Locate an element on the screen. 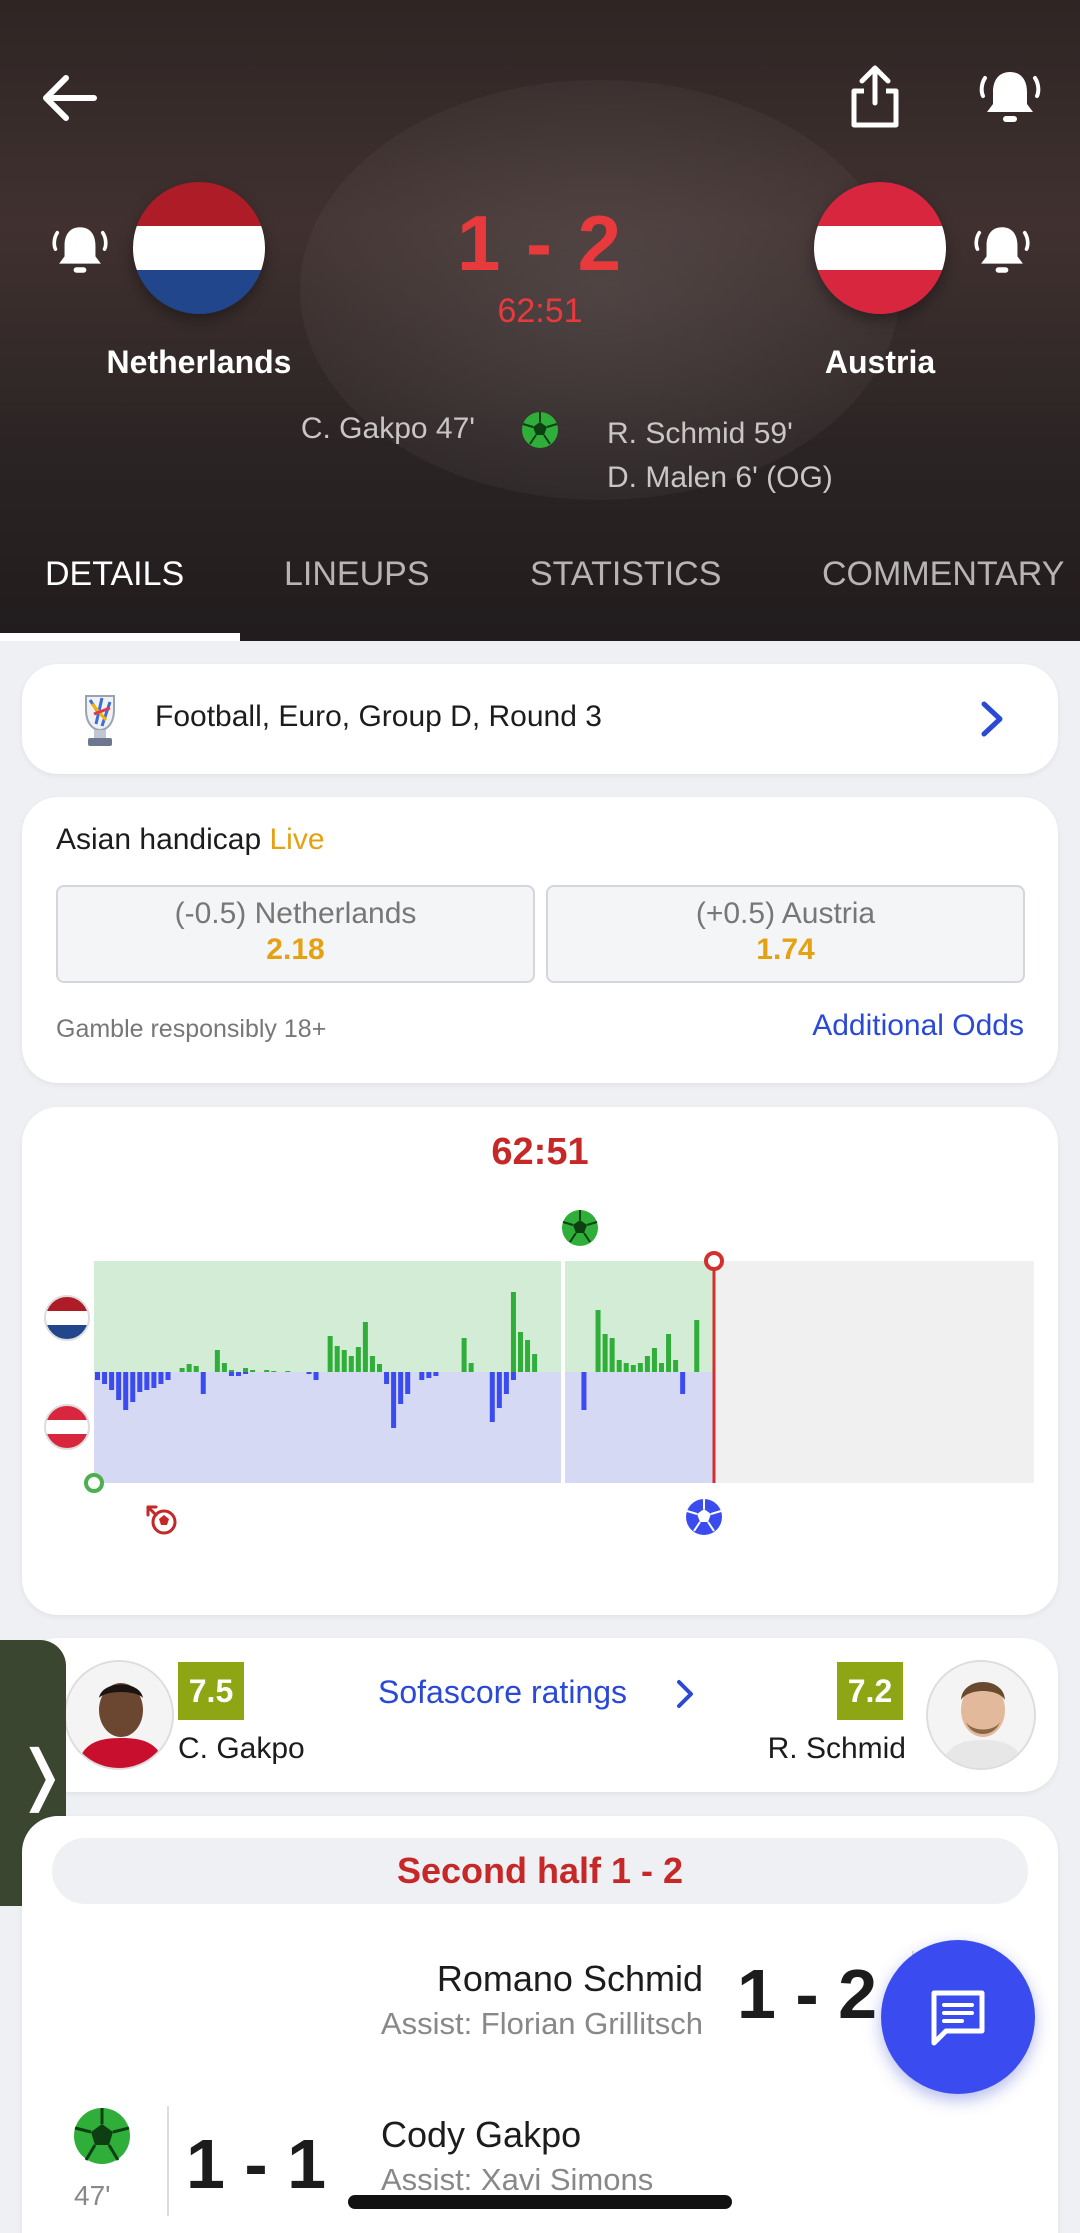 The image size is (1080, 2233). player-photo-icon is located at coordinates (981, 1715).